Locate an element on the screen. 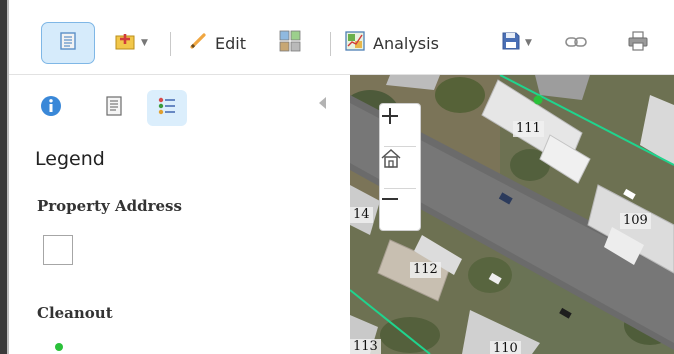 The image size is (674, 354). details-icon is located at coordinates (68, 43).